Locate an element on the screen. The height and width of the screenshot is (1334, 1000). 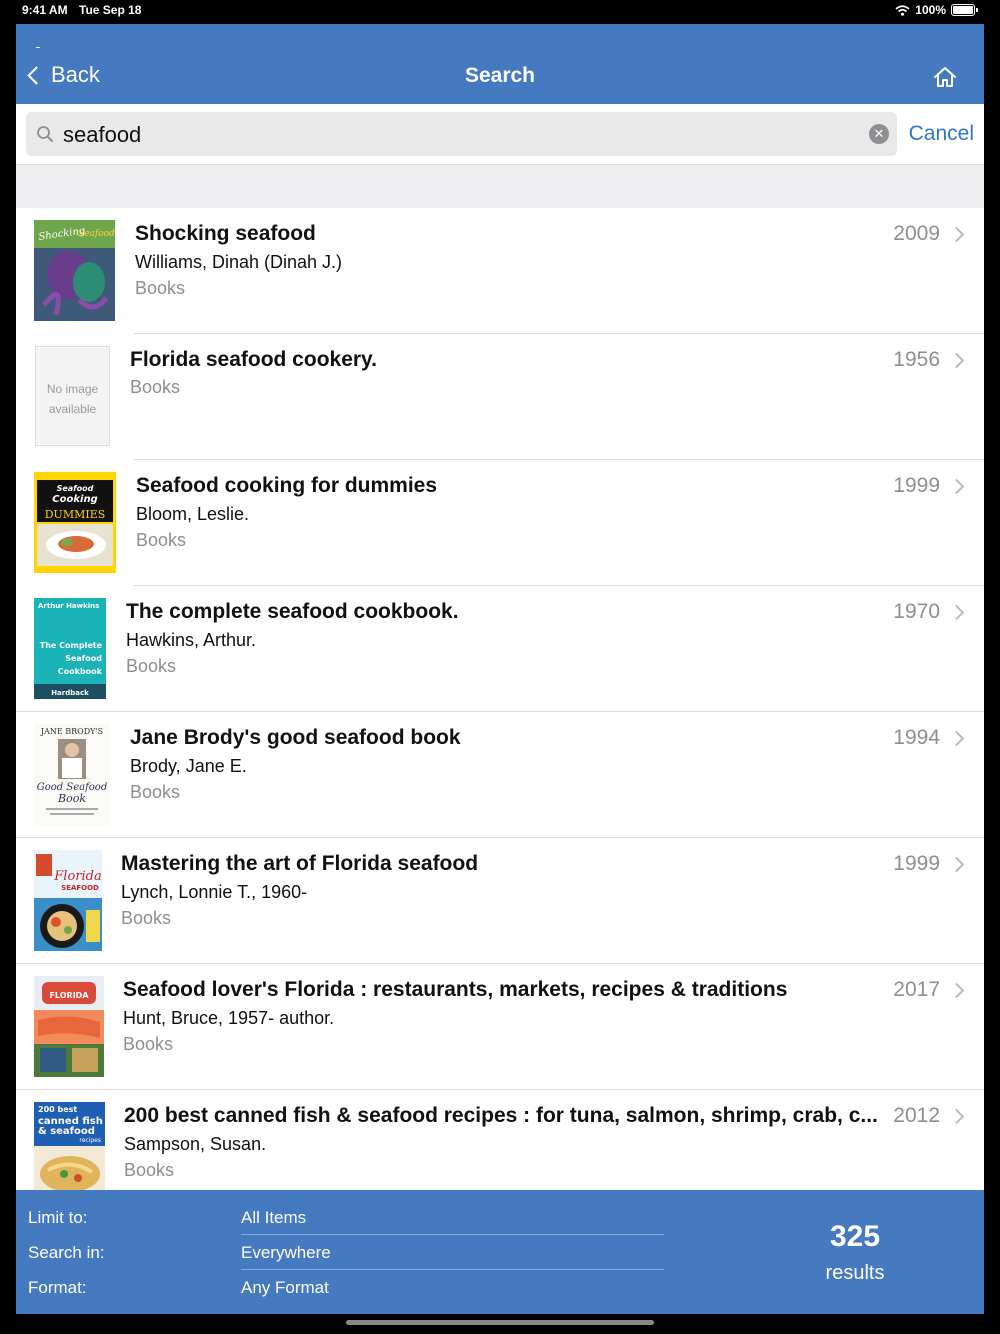
result-author: Lynch, Lonnie T., 1960- is located at coordinates (214, 892).